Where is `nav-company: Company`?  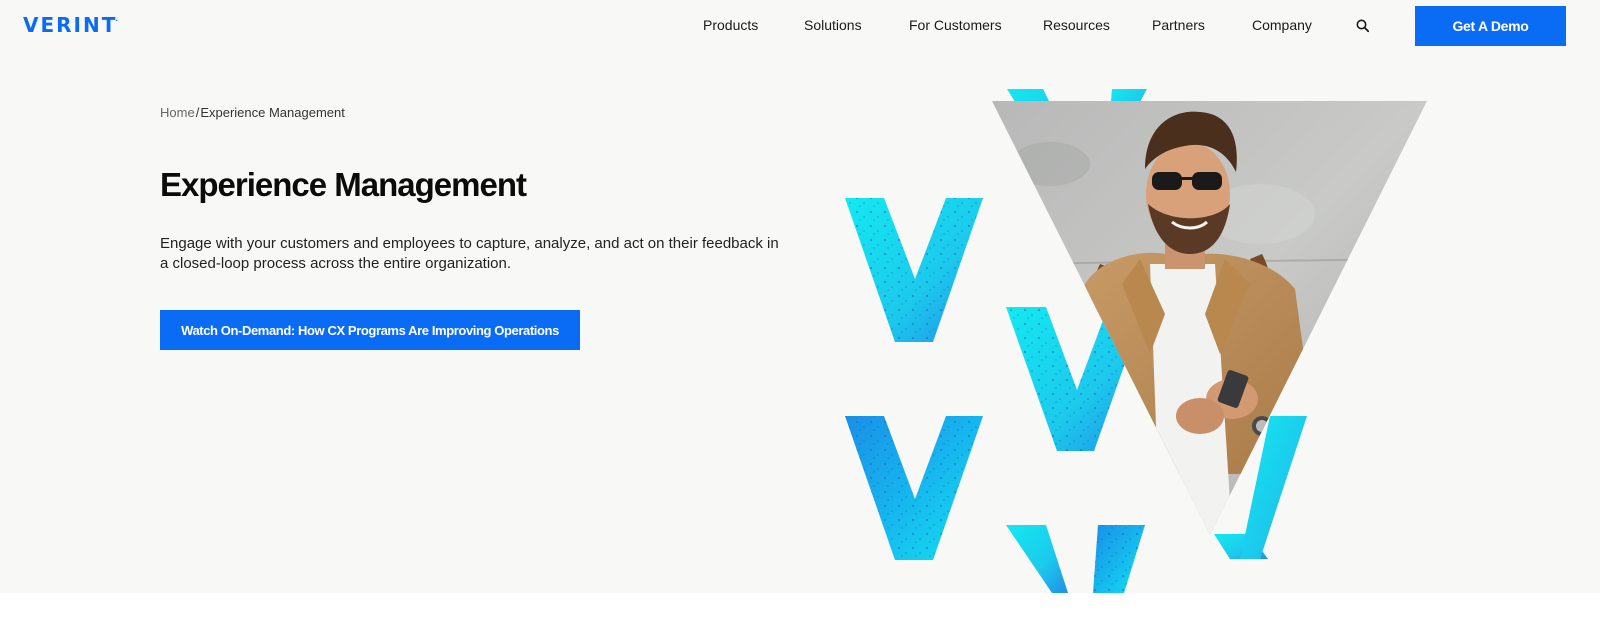 nav-company: Company is located at coordinates (1282, 25).